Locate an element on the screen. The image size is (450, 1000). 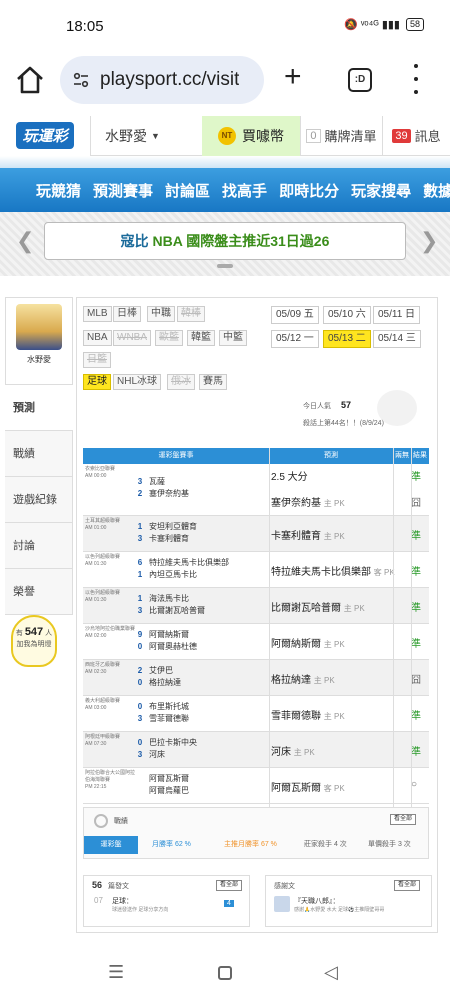
site-logo: 玩運彩 is located at coordinates (45, 135).